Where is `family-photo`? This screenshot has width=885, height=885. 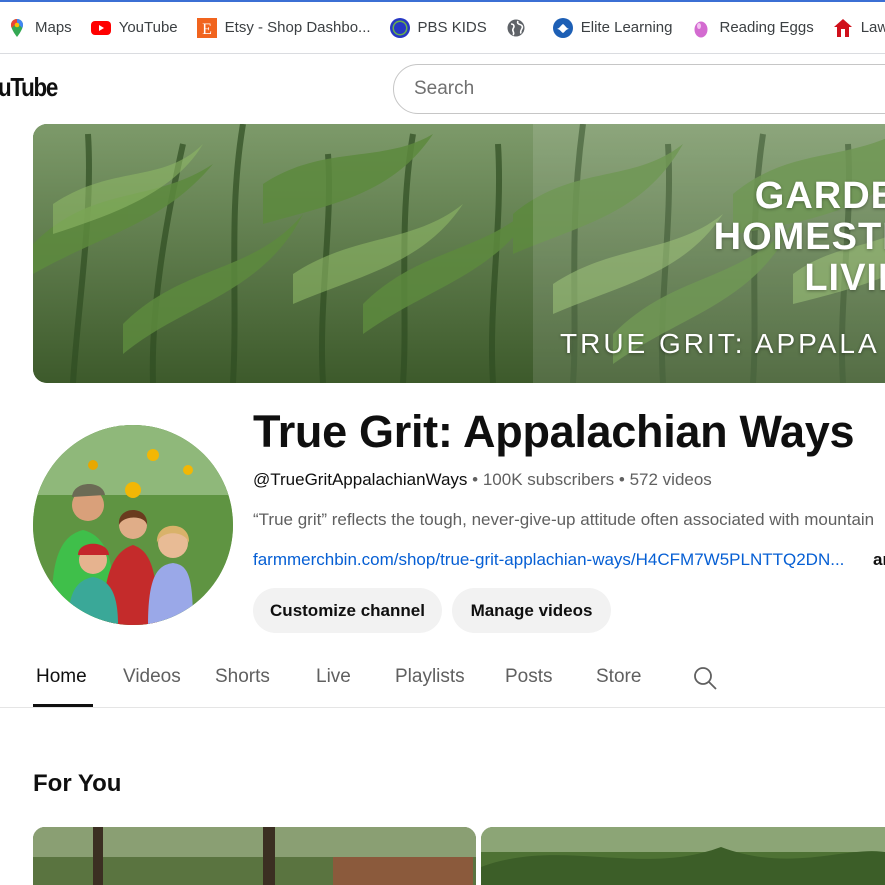 family-photo is located at coordinates (133, 525).